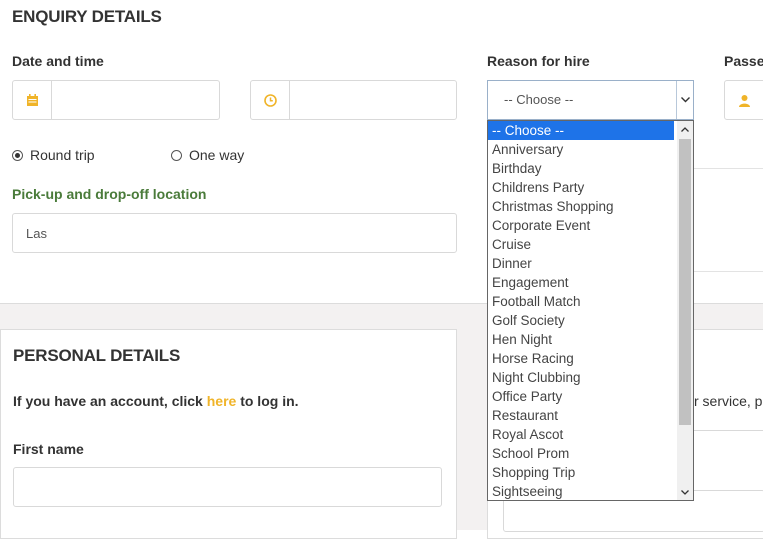 The height and width of the screenshot is (539, 763). What do you see at coordinates (270, 100) in the screenshot?
I see `clock-icon` at bounding box center [270, 100].